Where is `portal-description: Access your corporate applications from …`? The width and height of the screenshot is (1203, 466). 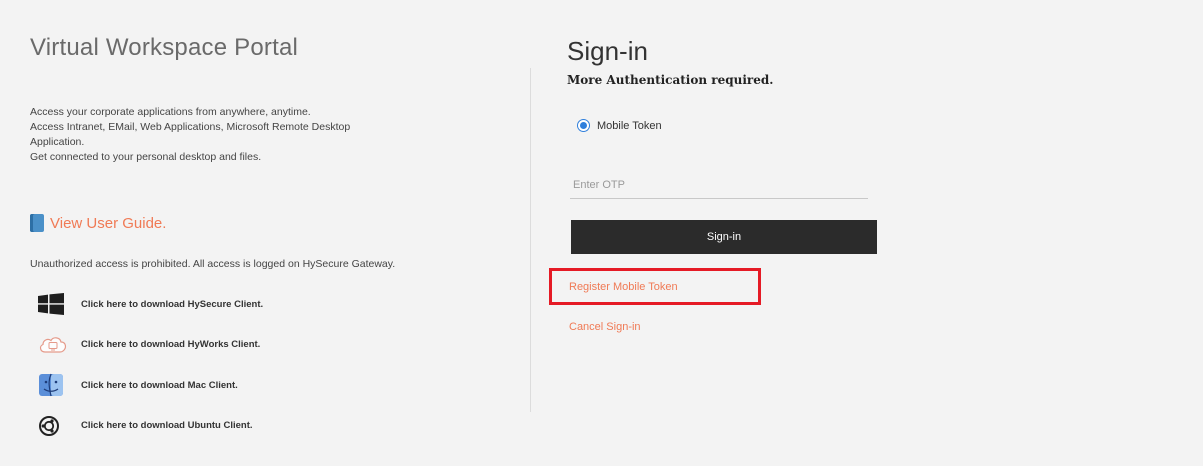
portal-description: Access your corporate applications from … is located at coordinates (260, 135).